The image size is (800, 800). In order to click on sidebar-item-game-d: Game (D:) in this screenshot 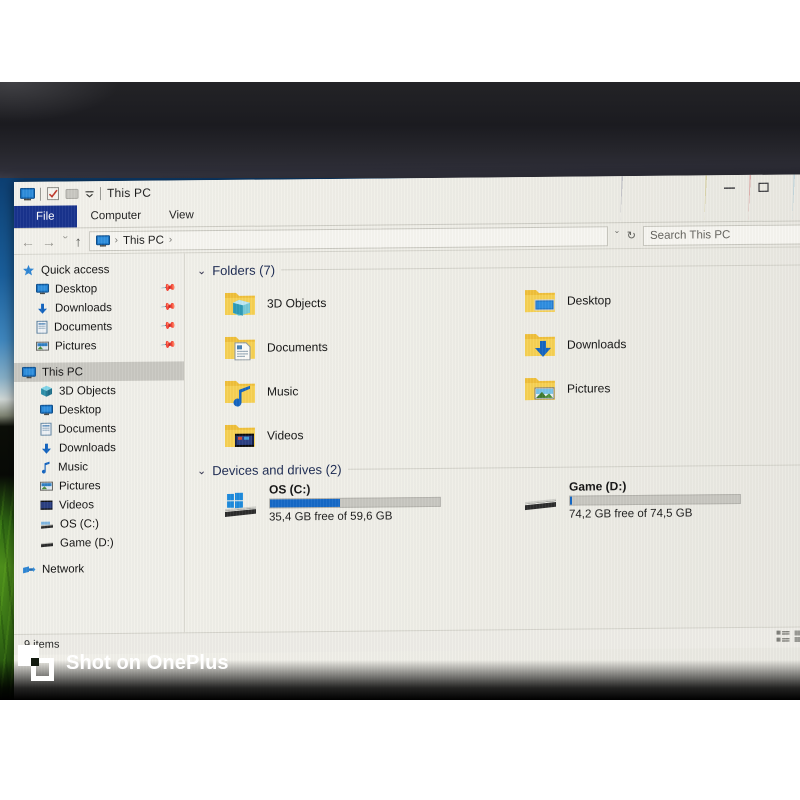, I will do `click(99, 542)`.